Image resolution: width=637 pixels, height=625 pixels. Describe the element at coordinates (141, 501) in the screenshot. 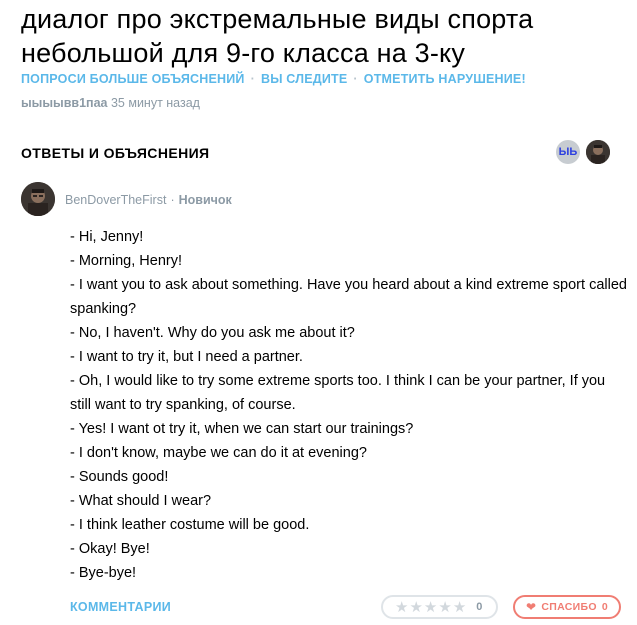

I see `answer-line: - What should I wear?` at that location.